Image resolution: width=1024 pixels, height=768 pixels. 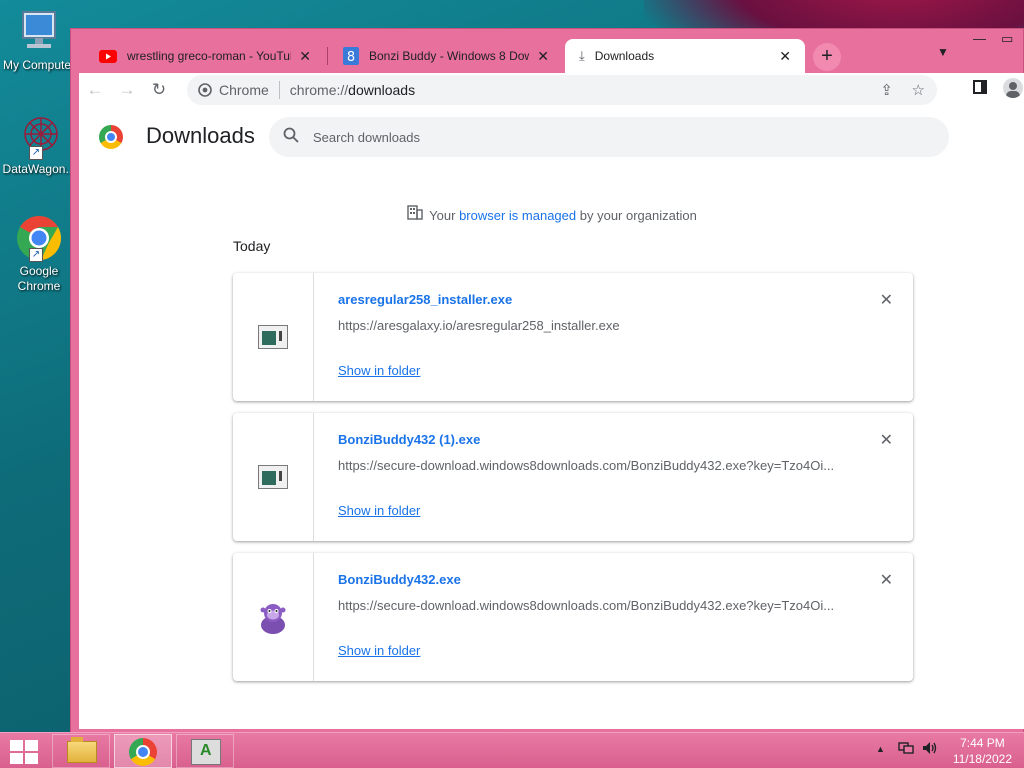 I want to click on clock-date: 11/18/2022, so click(x=982, y=759).